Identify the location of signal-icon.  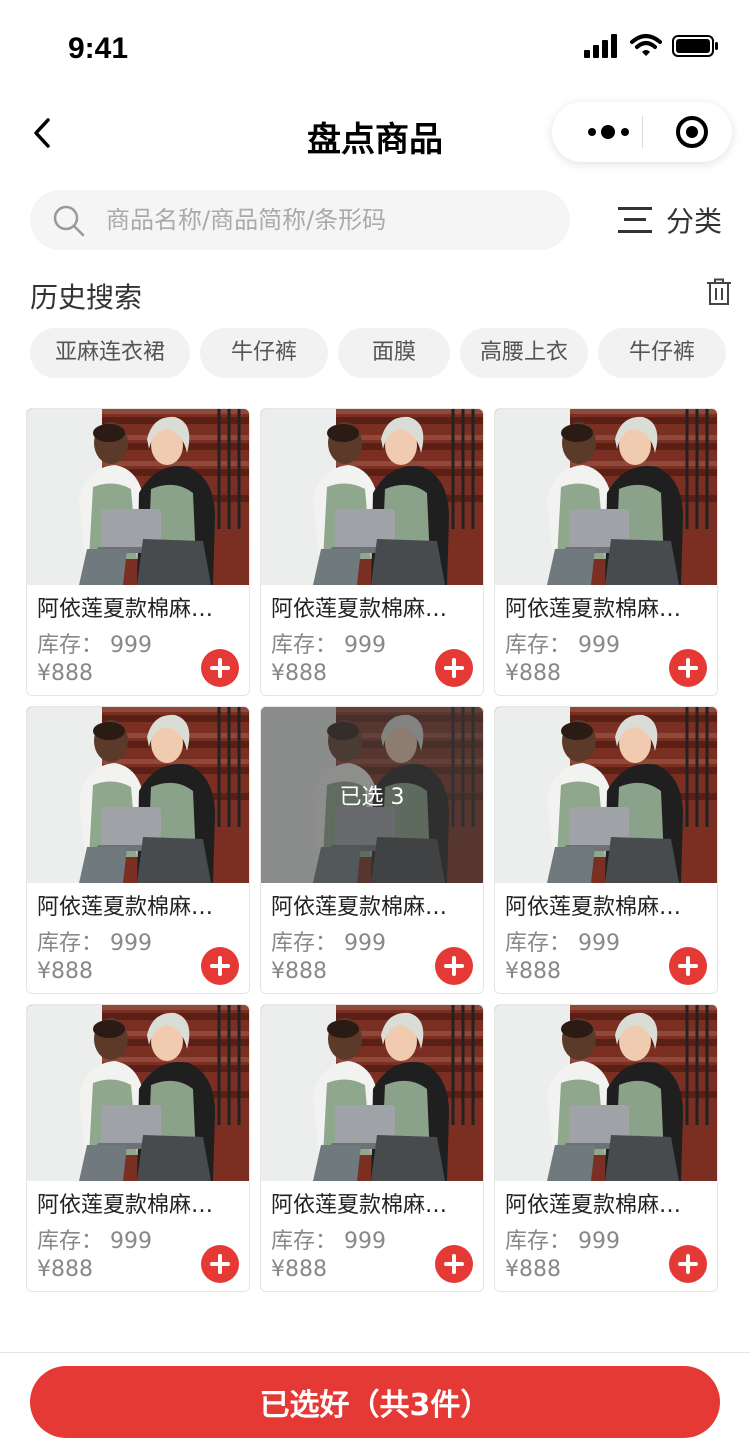
(600, 46).